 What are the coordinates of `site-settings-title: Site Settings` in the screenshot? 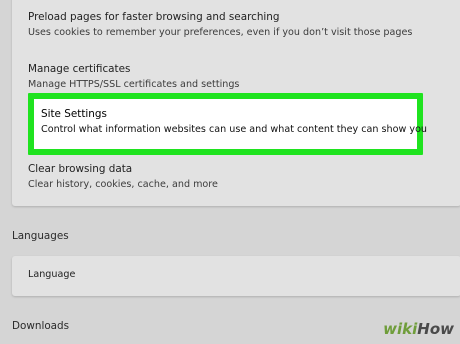 It's located at (74, 114).